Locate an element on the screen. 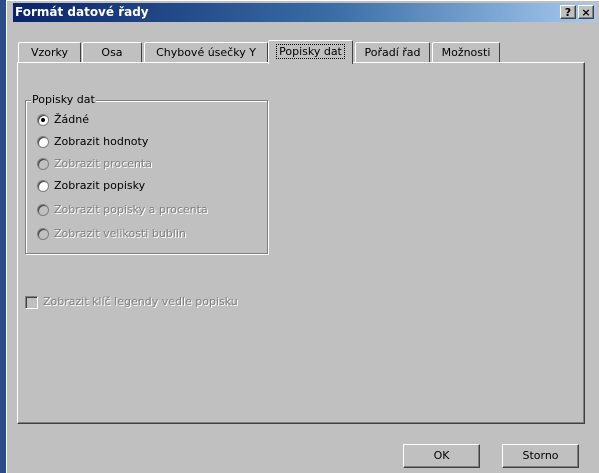  tab-poradi-rad: Pořadí řad is located at coordinates (392, 52).